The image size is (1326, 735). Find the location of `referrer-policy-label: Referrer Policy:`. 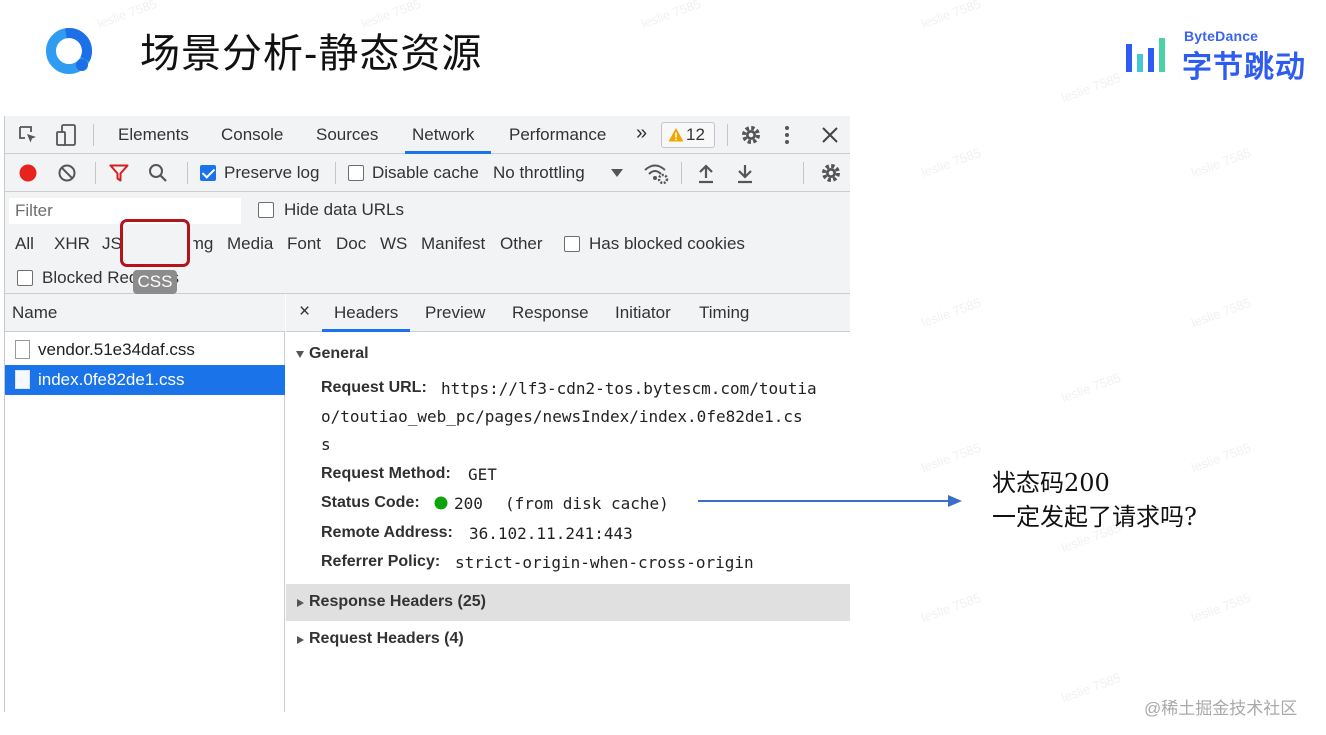

referrer-policy-label: Referrer Policy: is located at coordinates (381, 561).